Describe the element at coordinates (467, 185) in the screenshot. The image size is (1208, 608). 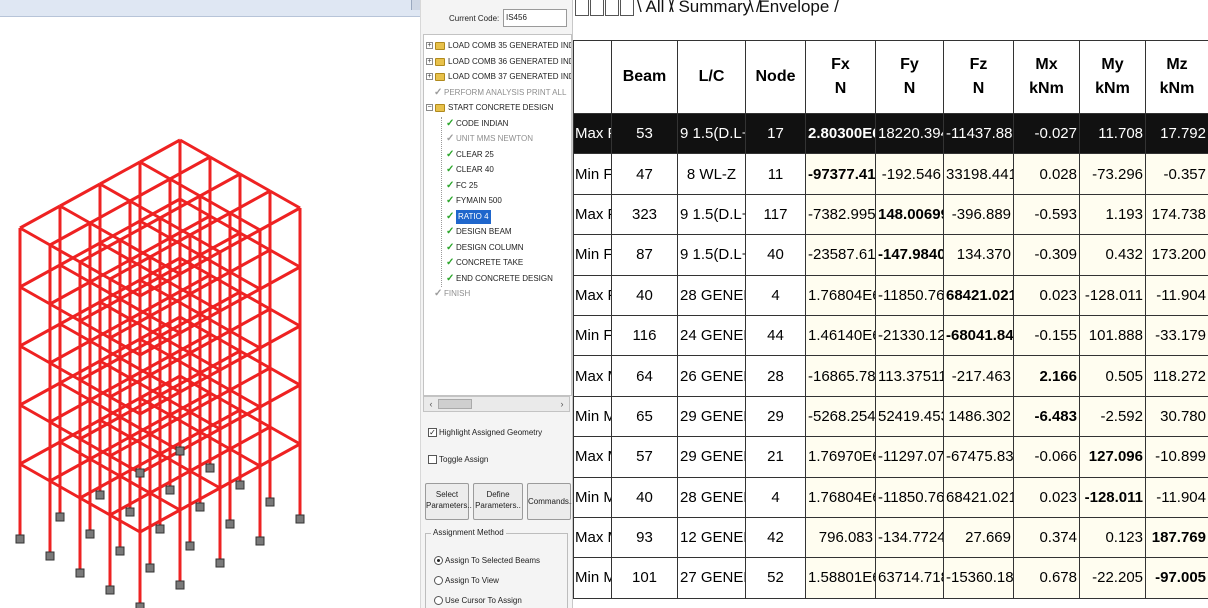
I see `tree-item-label: FC 25` at that location.